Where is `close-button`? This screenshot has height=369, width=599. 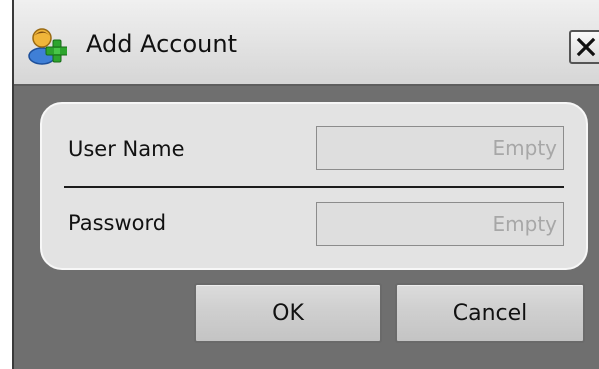
close-button is located at coordinates (584, 47).